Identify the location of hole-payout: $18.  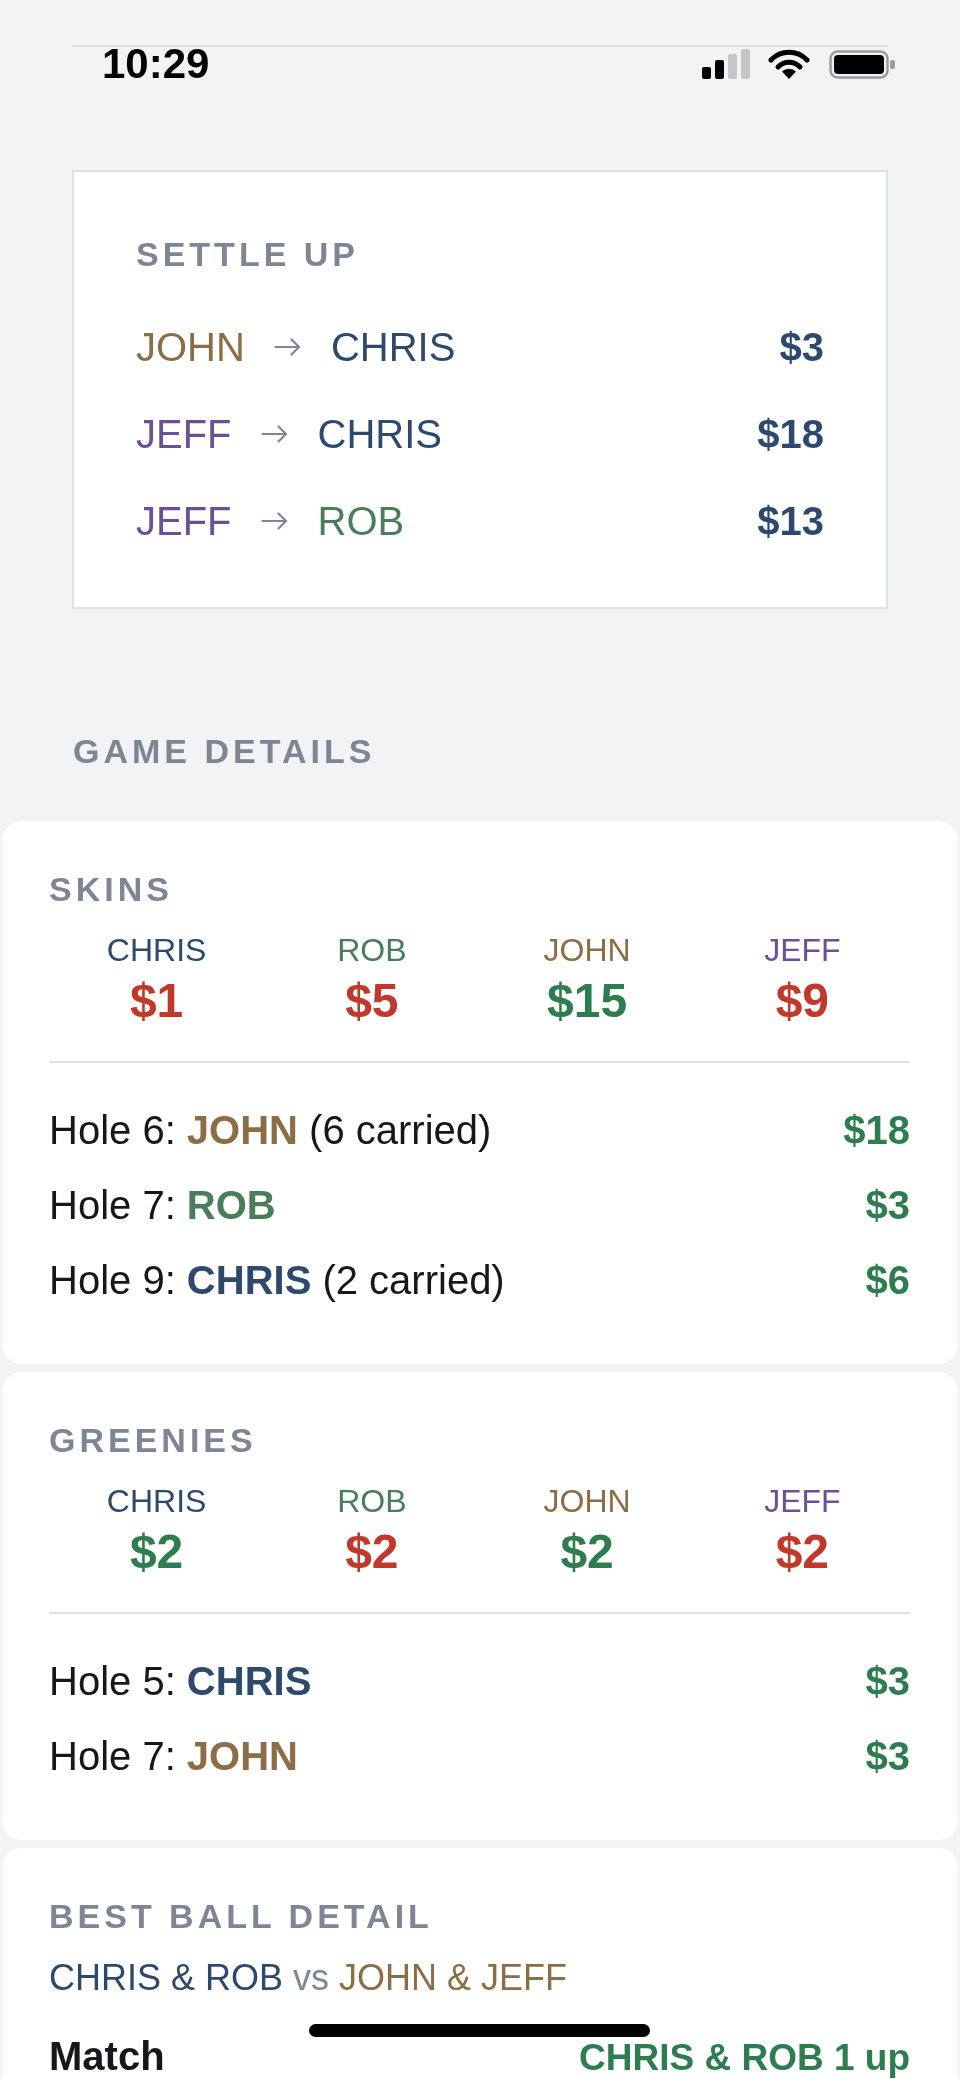
(876, 1130).